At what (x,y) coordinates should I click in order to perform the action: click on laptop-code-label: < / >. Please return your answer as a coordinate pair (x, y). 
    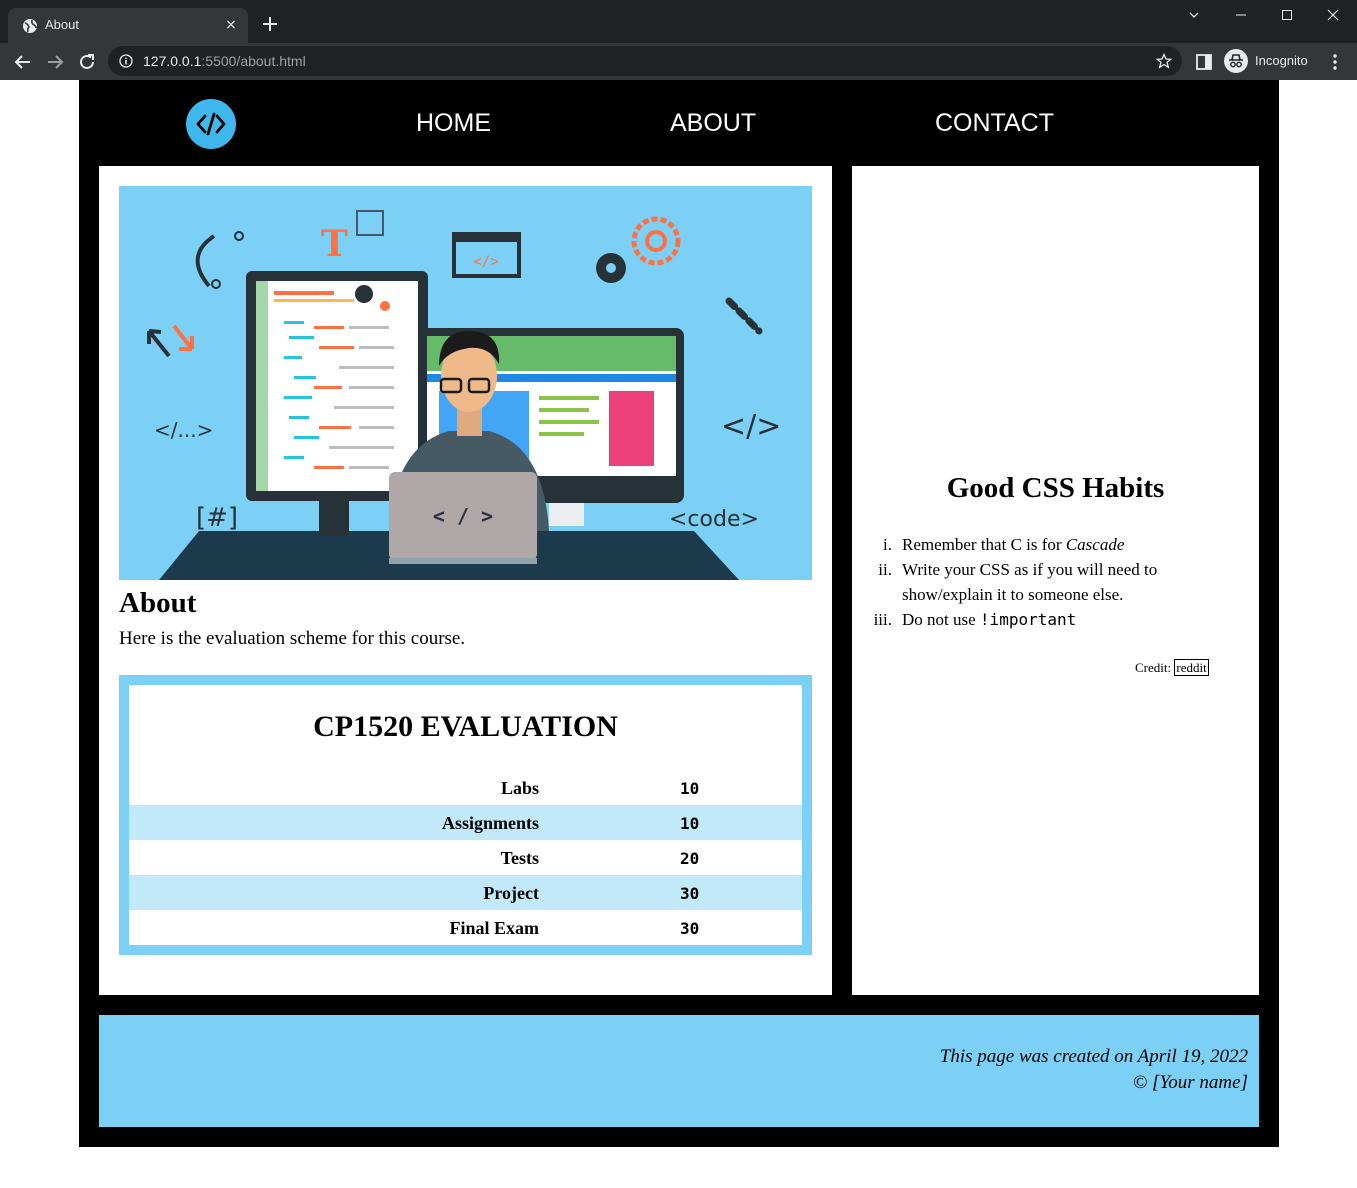
    Looking at the image, I should click on (463, 516).